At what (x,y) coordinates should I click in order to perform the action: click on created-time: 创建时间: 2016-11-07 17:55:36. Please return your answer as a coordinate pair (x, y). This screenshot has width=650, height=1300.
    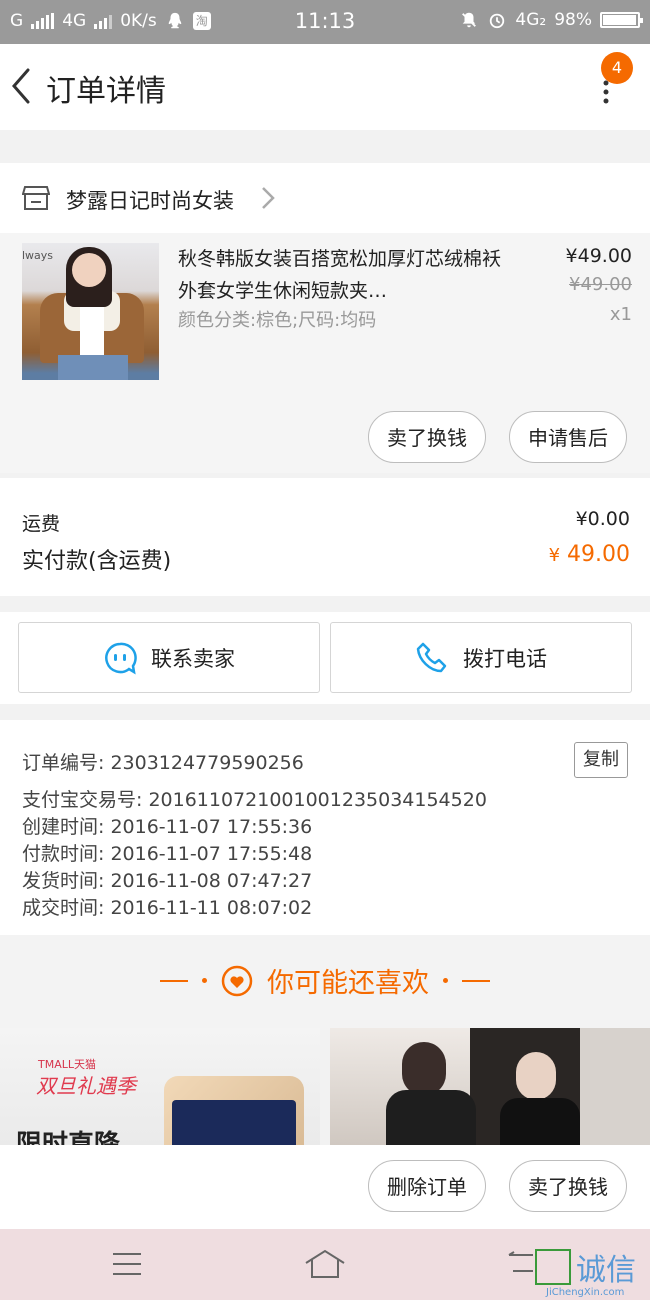
    Looking at the image, I should click on (167, 827).